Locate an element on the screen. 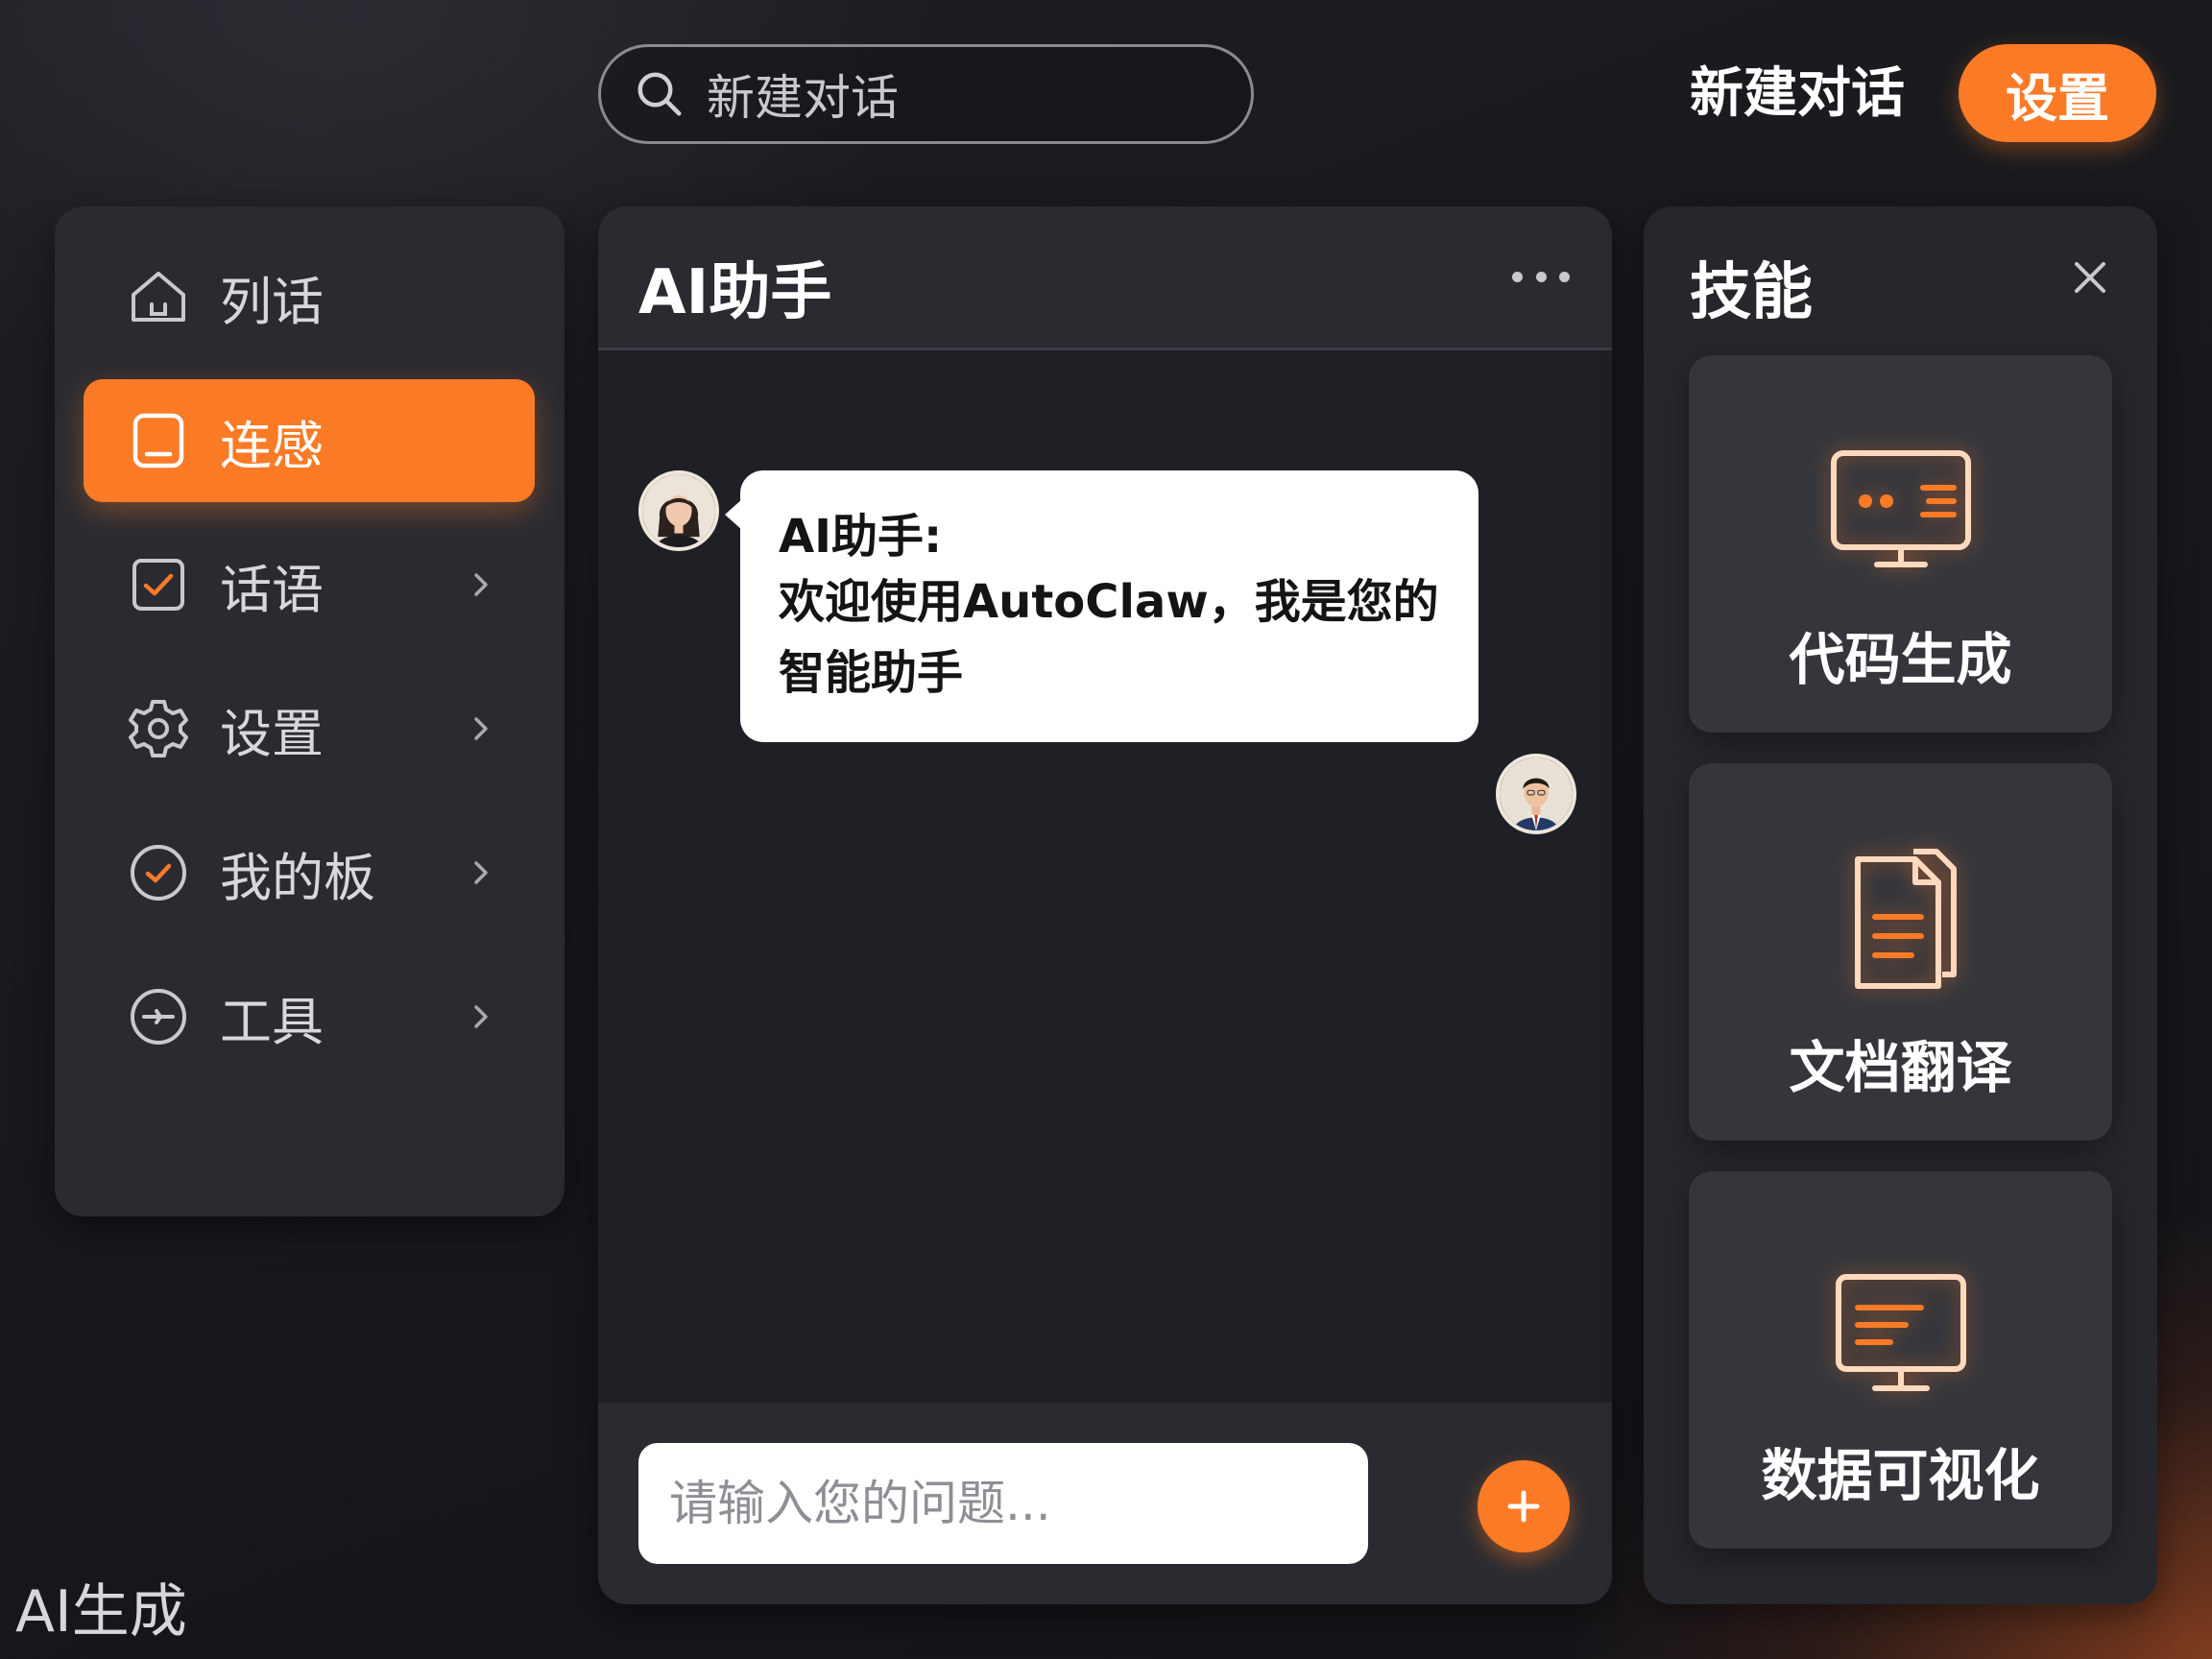  user-avatar is located at coordinates (1536, 794).